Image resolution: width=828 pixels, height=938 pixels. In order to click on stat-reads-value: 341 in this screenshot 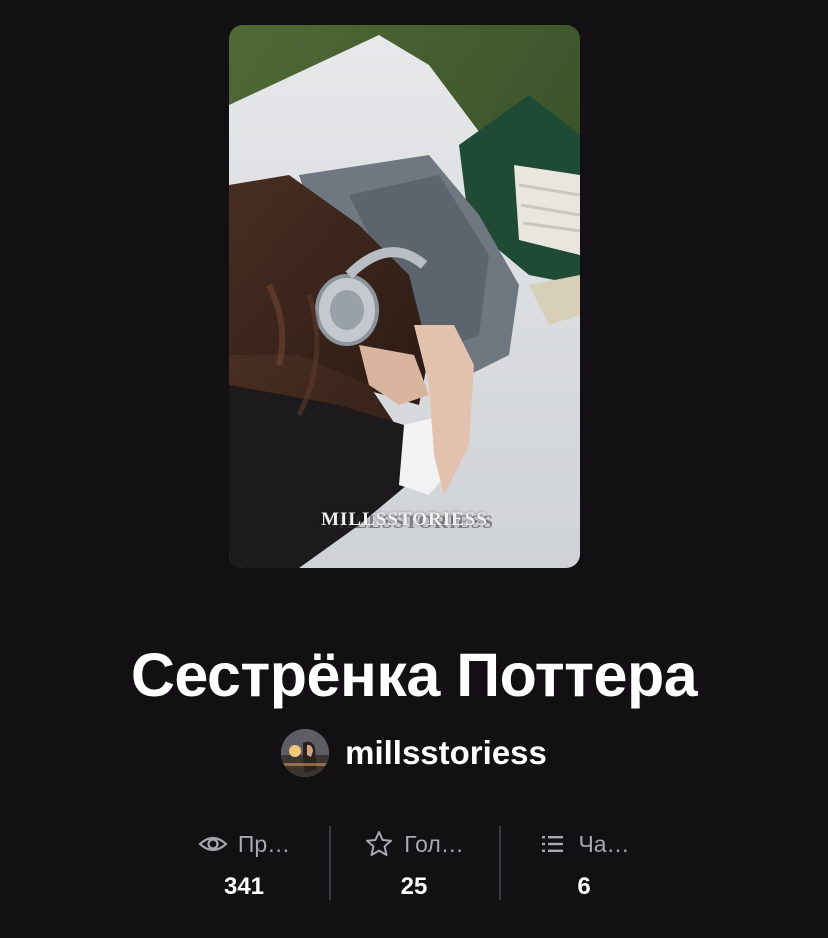, I will do `click(244, 886)`.